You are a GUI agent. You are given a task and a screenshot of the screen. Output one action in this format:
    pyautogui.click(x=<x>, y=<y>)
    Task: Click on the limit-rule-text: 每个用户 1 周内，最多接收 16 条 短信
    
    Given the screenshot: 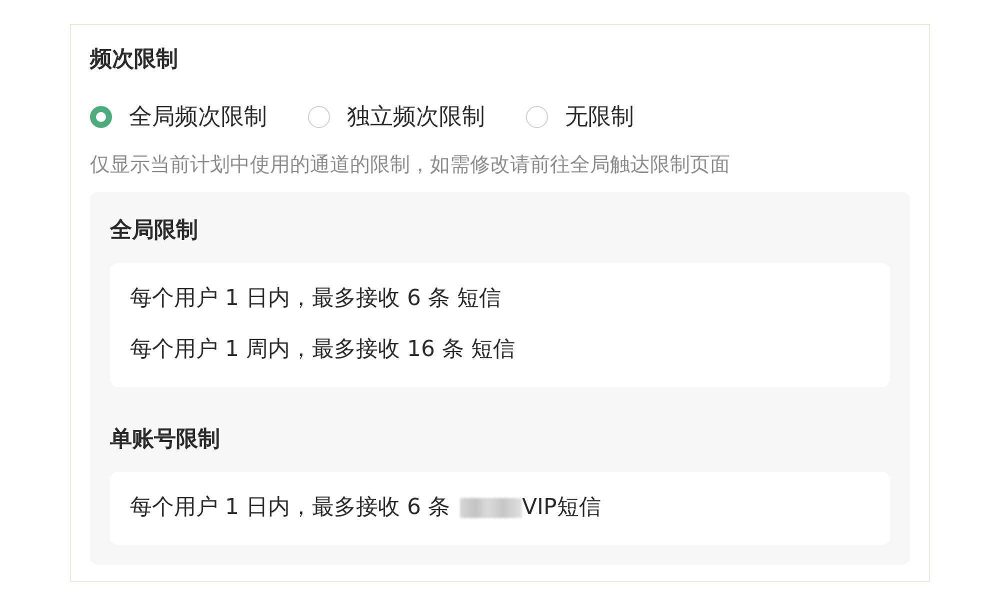 What is the action you would take?
    pyautogui.click(x=322, y=350)
    